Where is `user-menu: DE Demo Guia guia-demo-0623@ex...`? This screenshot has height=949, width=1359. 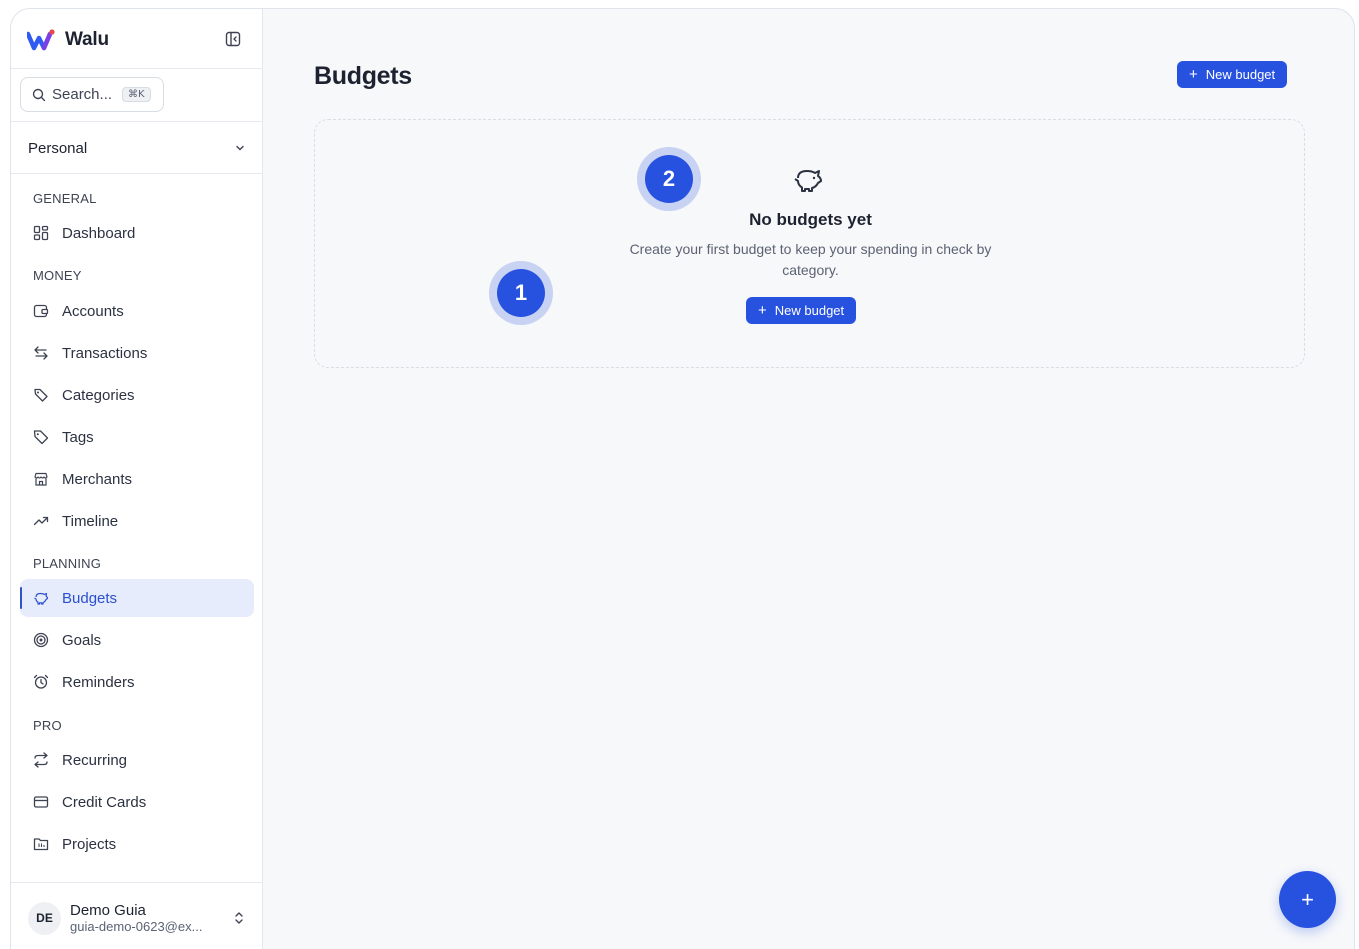
user-menu: DE Demo Guia guia-demo-0623@ex... is located at coordinates (137, 918).